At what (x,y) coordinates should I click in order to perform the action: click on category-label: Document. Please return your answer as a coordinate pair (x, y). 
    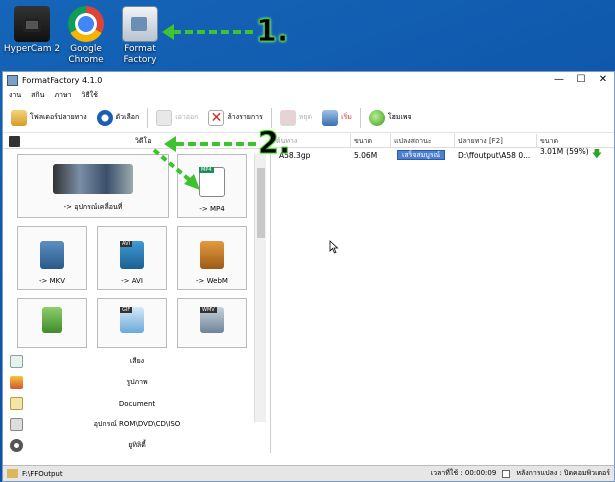
    Looking at the image, I should click on (137, 403).